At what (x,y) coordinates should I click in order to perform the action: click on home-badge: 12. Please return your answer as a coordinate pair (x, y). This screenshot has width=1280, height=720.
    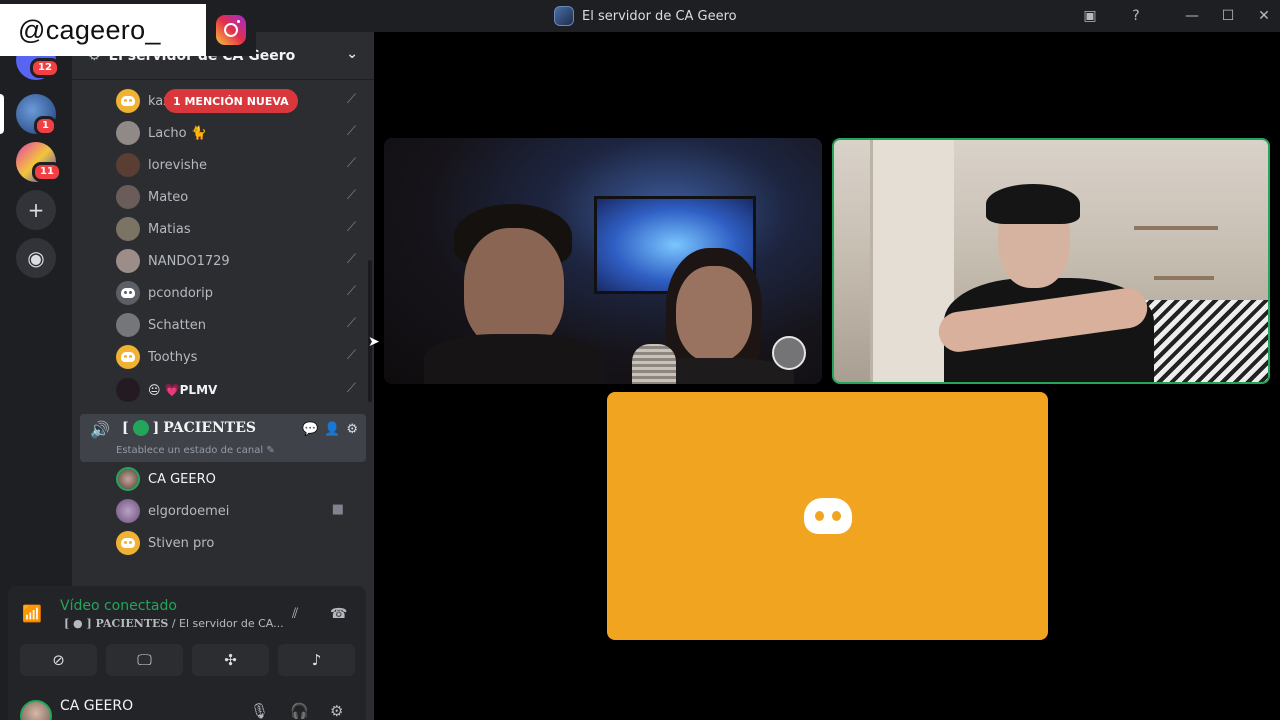
    Looking at the image, I should click on (45, 68).